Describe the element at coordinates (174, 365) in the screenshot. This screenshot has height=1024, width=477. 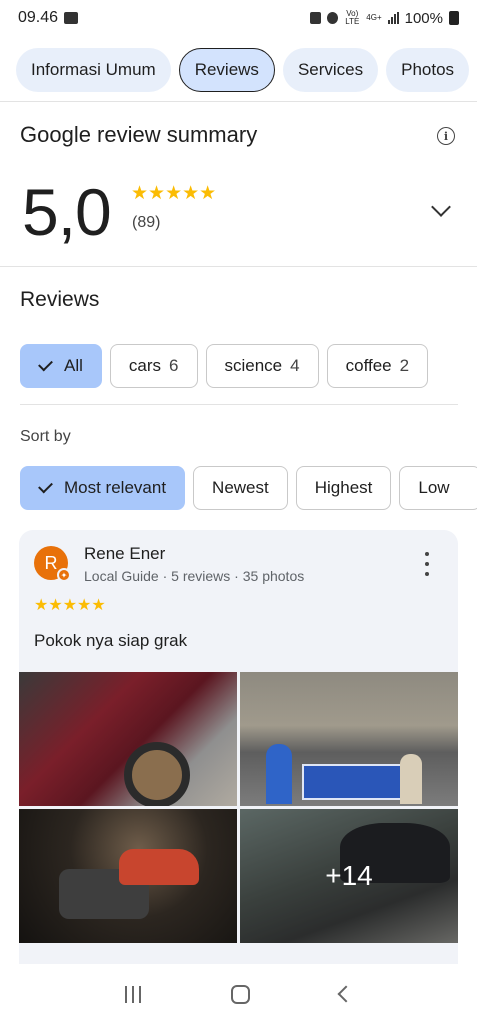
I see `topic-chip-count: 6` at that location.